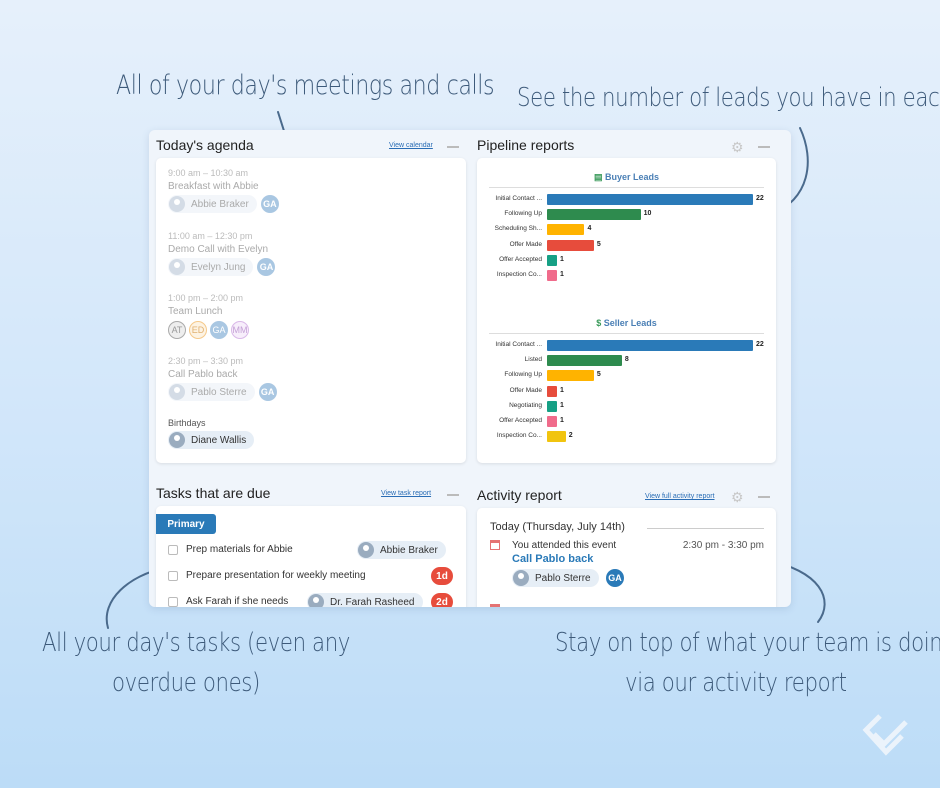 This screenshot has width=940, height=788. Describe the element at coordinates (219, 392) in the screenshot. I see `contact-name: Pablo Sterre` at that location.